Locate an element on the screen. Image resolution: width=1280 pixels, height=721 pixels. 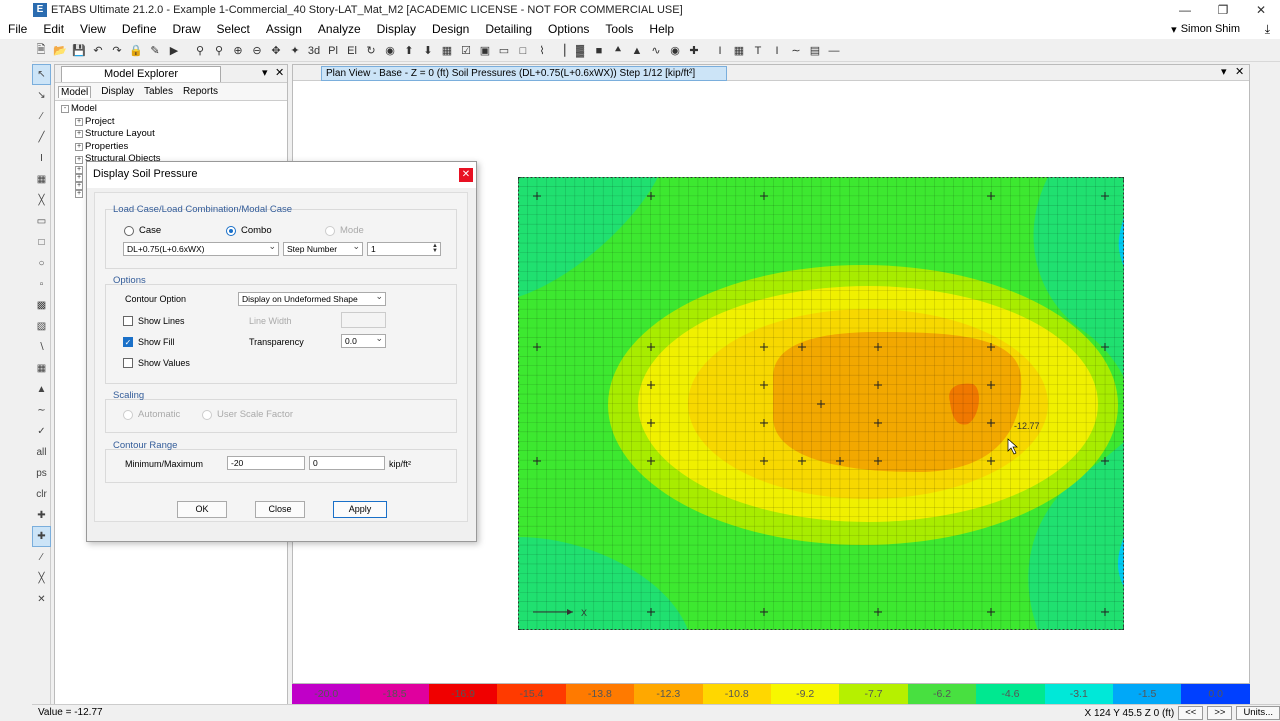
draw-line-icon: ∕ is located at coordinates (41, 116).